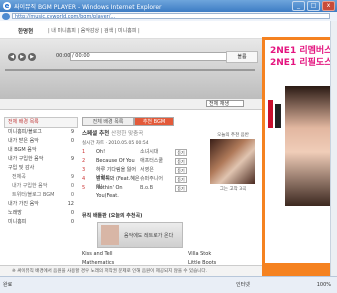 This screenshot has height=293, width=337. What do you see at coordinates (233, 135) in the screenshot?
I see `album-caption: 오늘의 추천 음반` at bounding box center [233, 135].